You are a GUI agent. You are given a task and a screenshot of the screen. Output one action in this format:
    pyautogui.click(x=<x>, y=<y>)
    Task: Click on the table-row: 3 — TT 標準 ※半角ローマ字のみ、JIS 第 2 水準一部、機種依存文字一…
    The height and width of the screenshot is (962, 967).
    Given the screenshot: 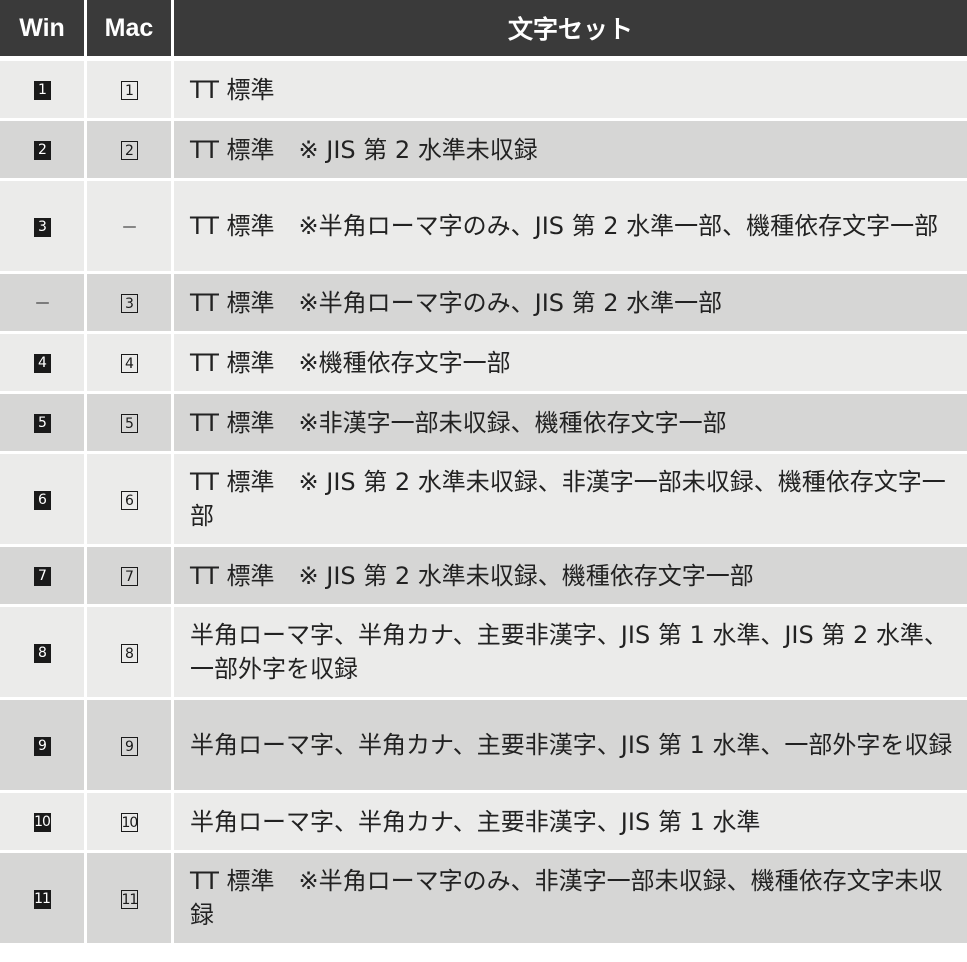 What is the action you would take?
    pyautogui.click(x=483, y=227)
    